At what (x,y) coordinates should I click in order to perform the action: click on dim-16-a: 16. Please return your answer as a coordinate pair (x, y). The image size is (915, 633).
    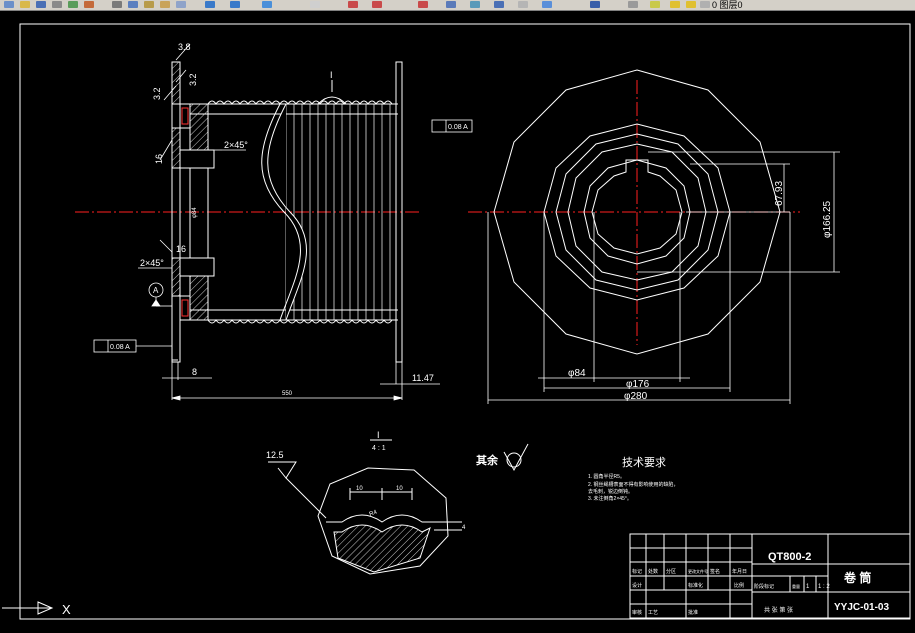
    Looking at the image, I should click on (159, 159).